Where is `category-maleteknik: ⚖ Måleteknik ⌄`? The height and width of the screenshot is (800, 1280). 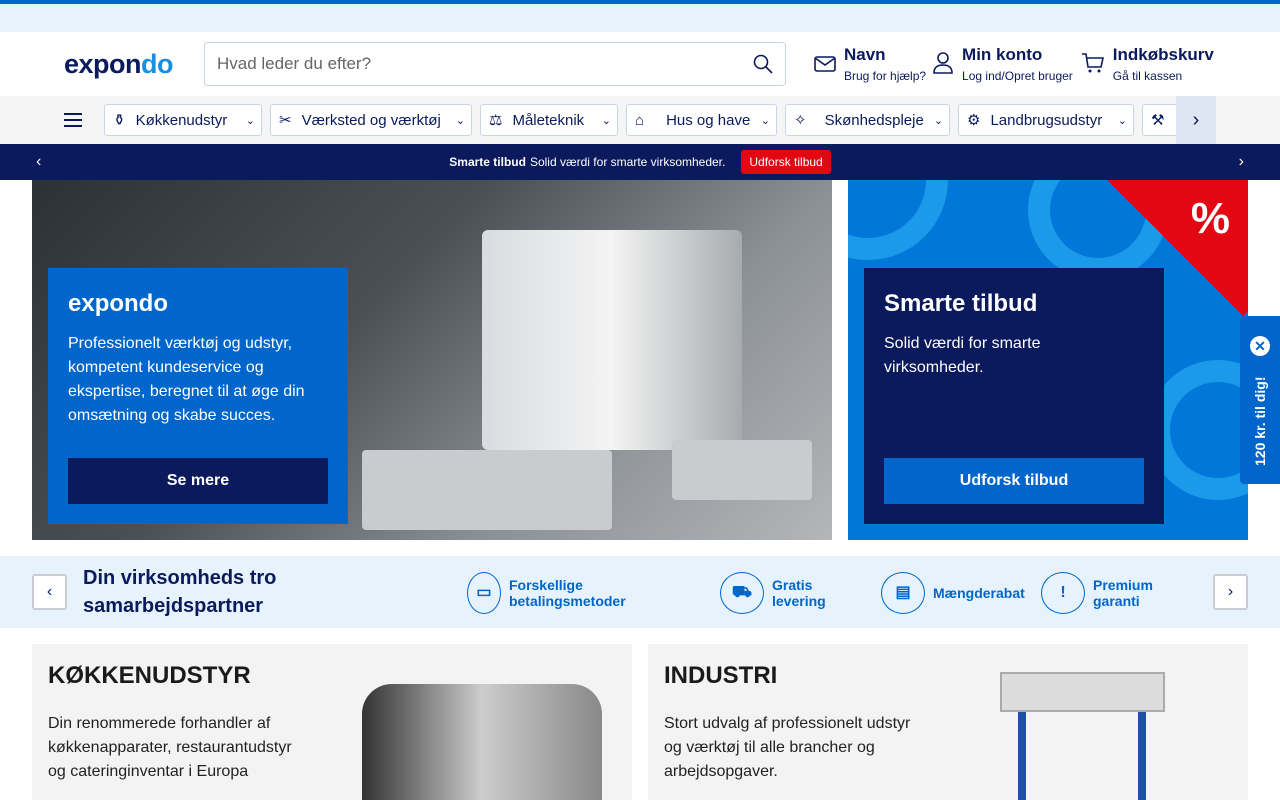
category-maleteknik: ⚖ Måleteknik ⌄ is located at coordinates (549, 120).